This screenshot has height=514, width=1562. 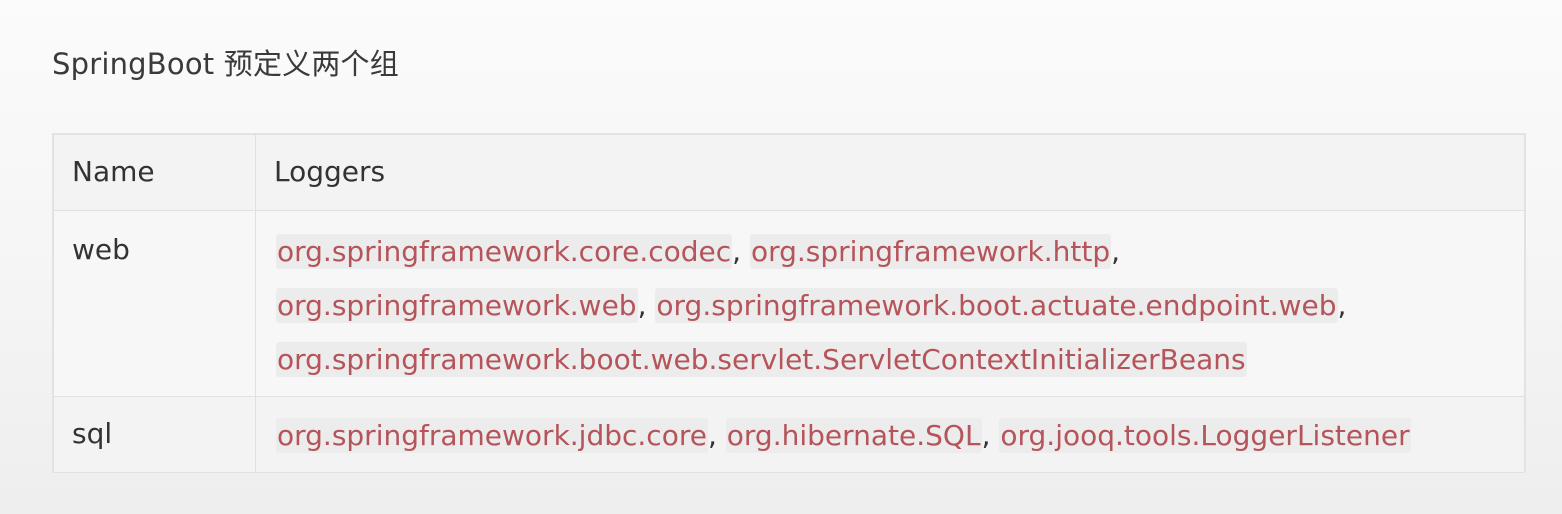 What do you see at coordinates (154, 303) in the screenshot?
I see `group-name-web: web` at bounding box center [154, 303].